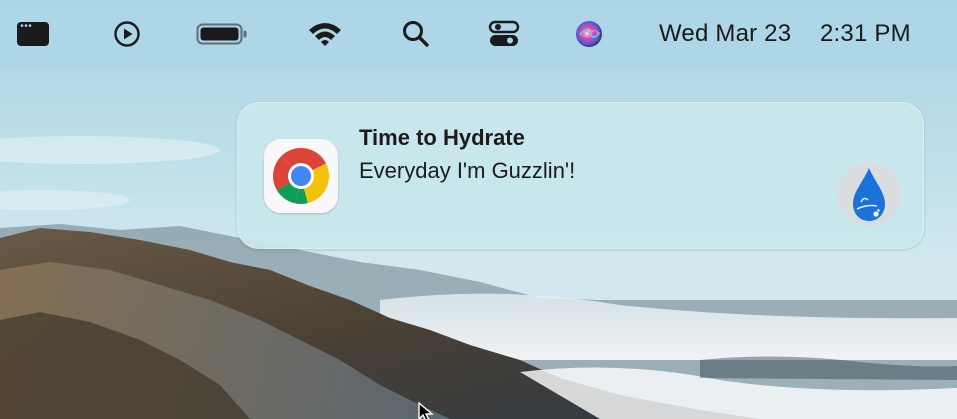 This screenshot has width=957, height=419. I want to click on notification-body: Everyday I'm Guzzlin'!, so click(467, 170).